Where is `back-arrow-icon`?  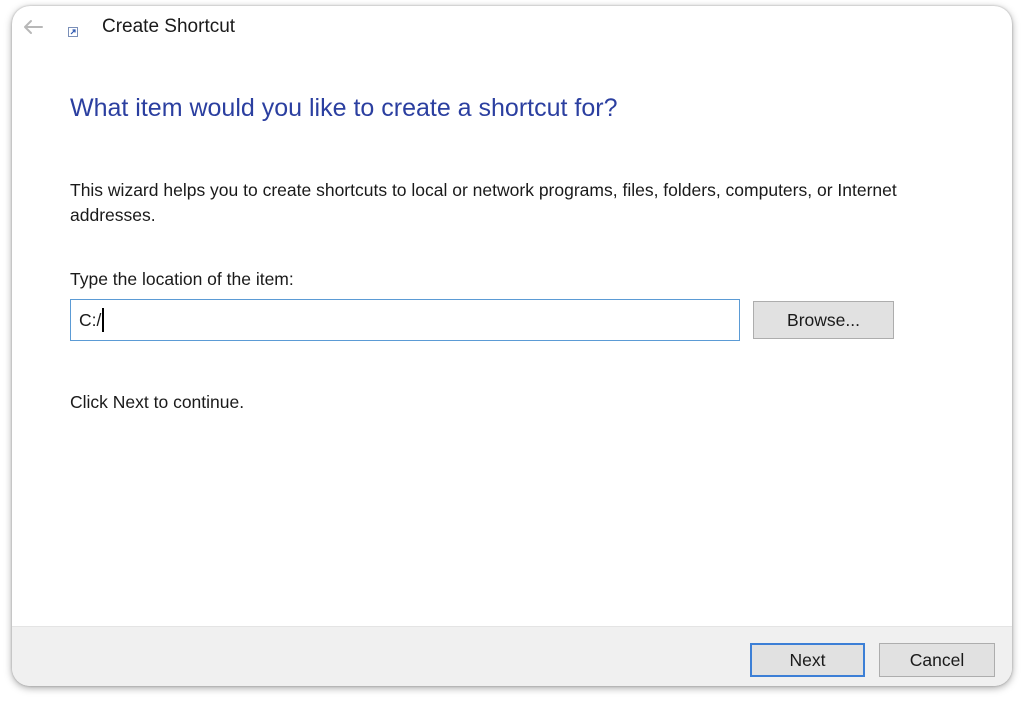
back-arrow-icon is located at coordinates (33, 27).